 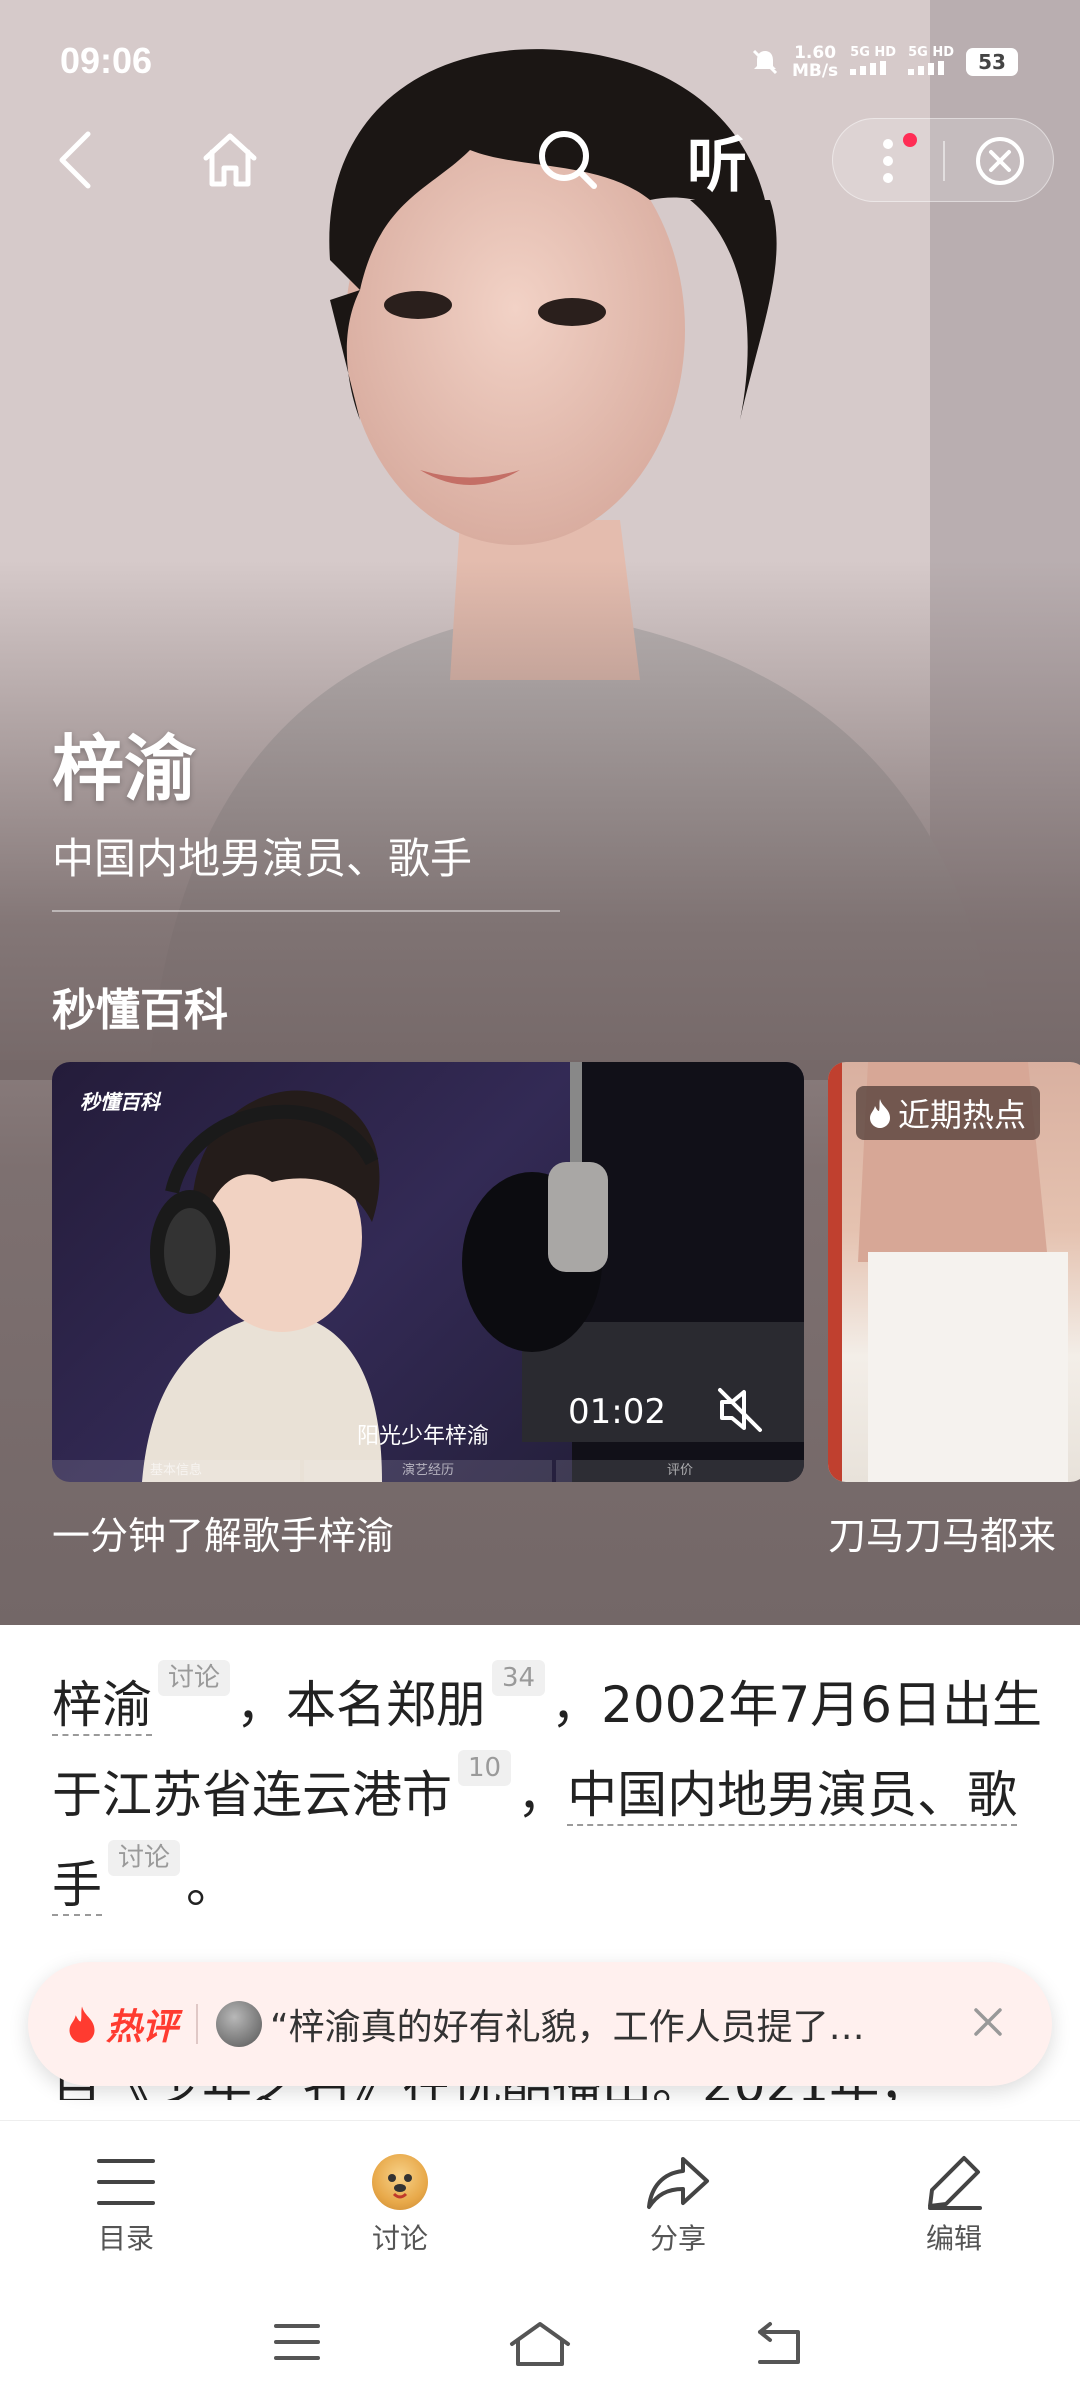 I want to click on close-miniapp-button, so click(x=1000, y=161).